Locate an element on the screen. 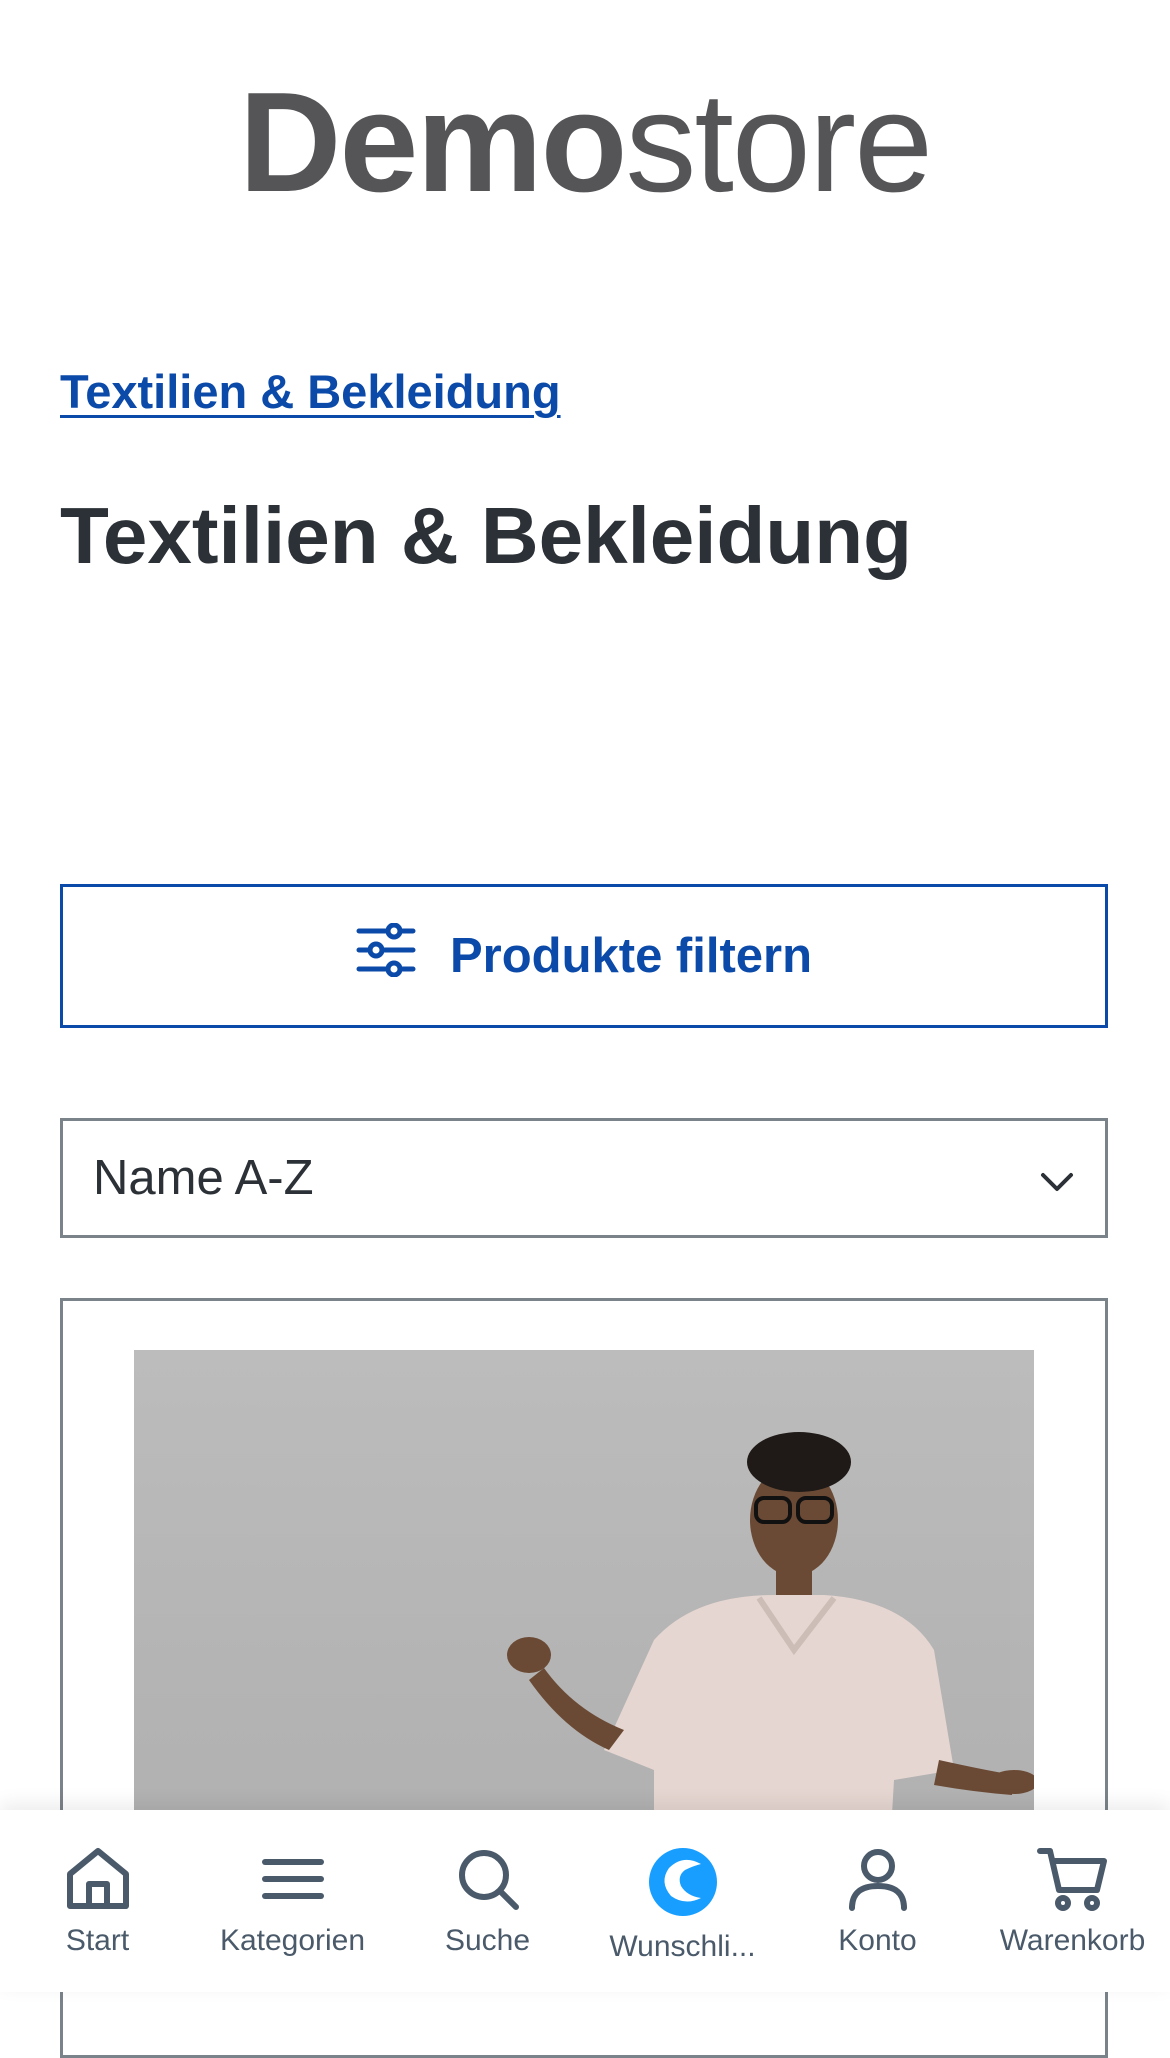 The width and height of the screenshot is (1170, 2058). nav-label-suche: Suche is located at coordinates (487, 1940).